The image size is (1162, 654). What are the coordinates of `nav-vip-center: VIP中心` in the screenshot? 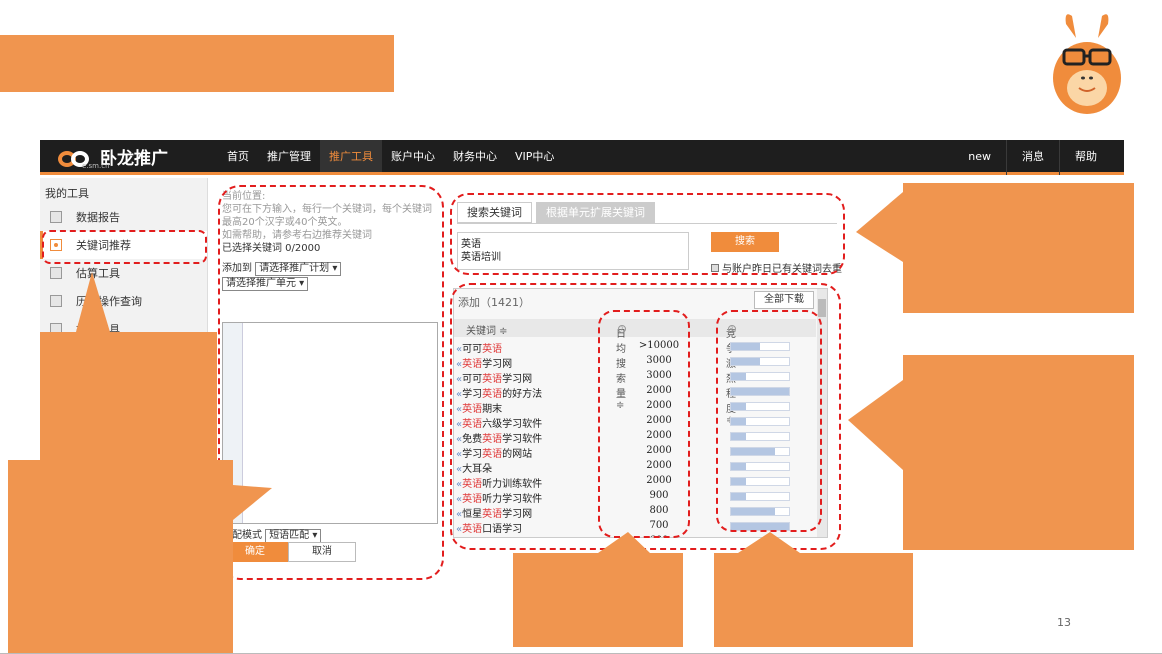 It's located at (534, 157).